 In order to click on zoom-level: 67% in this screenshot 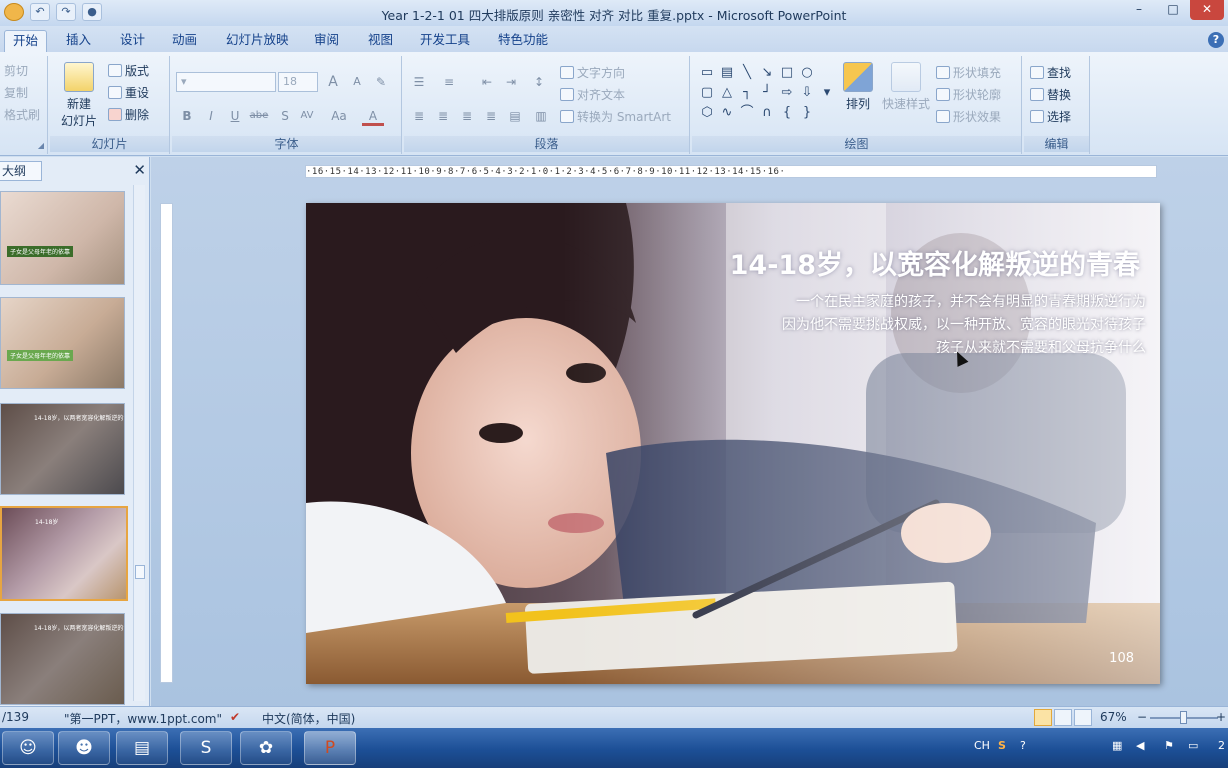, I will do `click(1113, 717)`.